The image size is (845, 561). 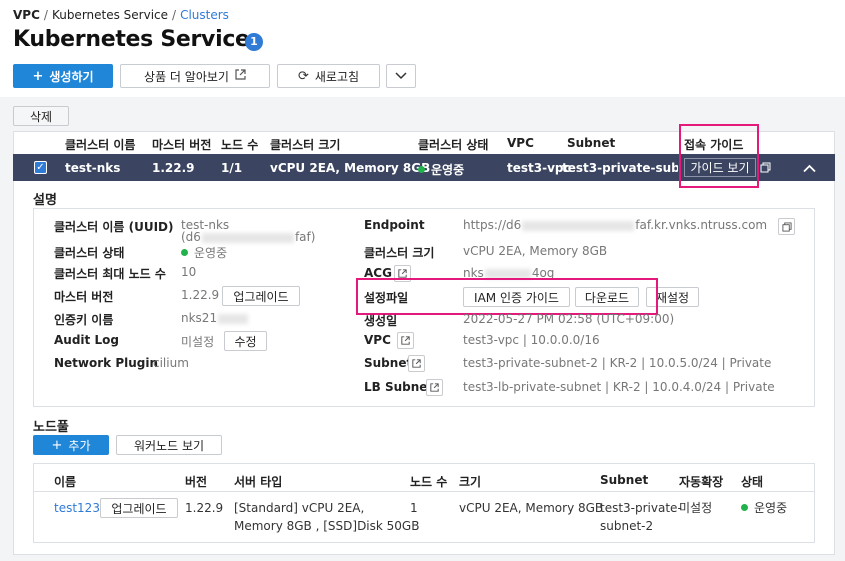 I want to click on more-dropdown-button, so click(x=401, y=76).